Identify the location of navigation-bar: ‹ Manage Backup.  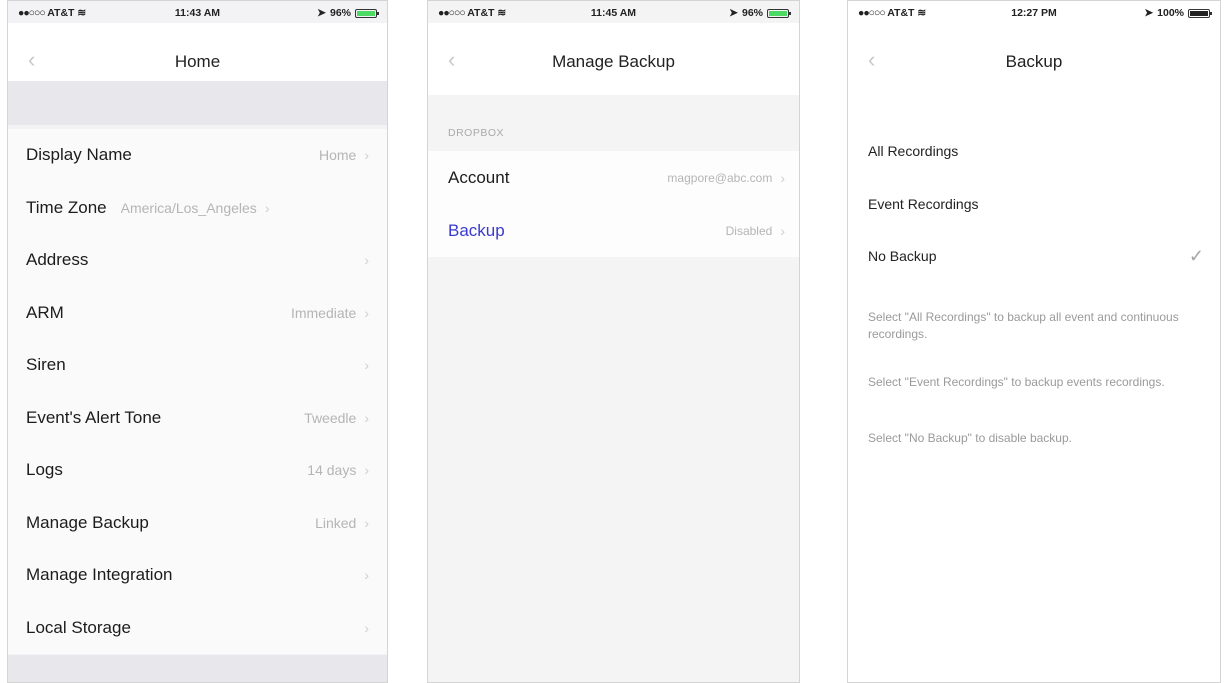
(613, 59).